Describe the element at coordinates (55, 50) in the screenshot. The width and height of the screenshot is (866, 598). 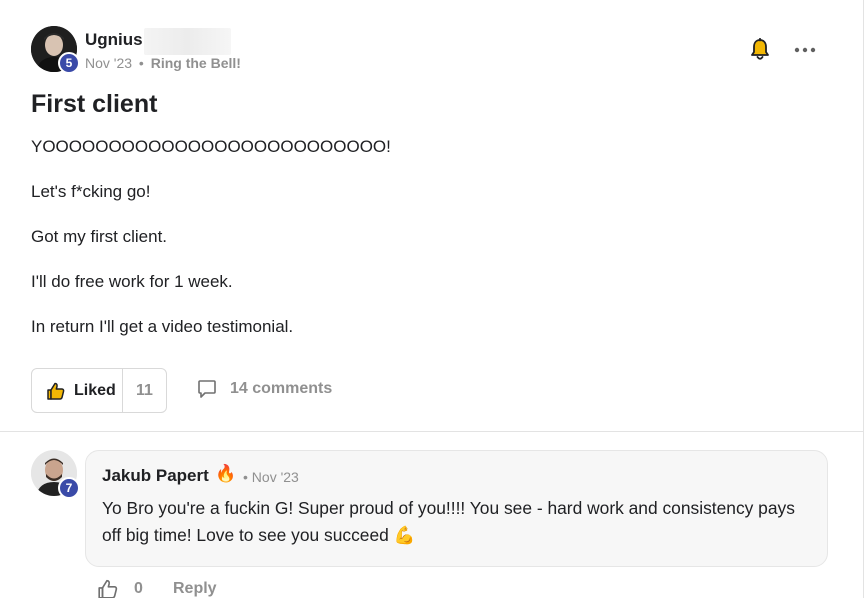
I see `post-author-avatar: 5` at that location.